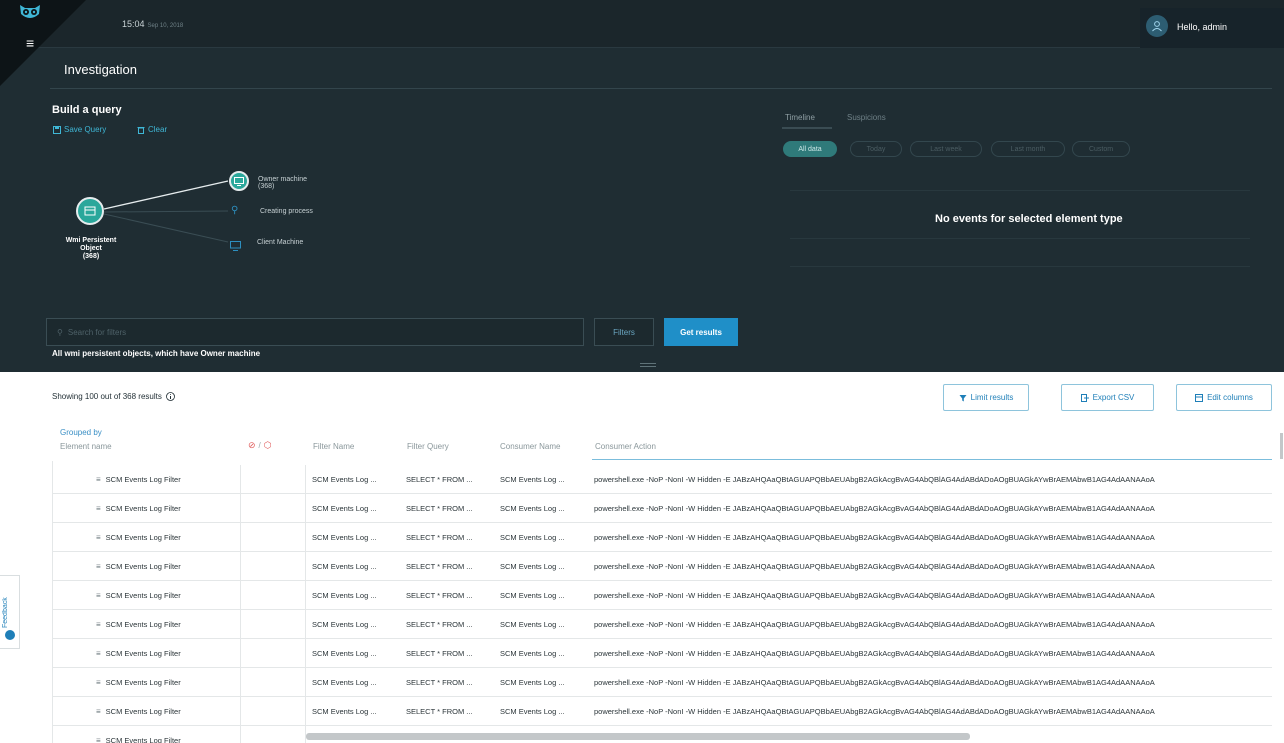 This screenshot has height=743, width=1284. Describe the element at coordinates (333, 446) in the screenshot. I see `column-header-filter-name: Filter Name` at that location.